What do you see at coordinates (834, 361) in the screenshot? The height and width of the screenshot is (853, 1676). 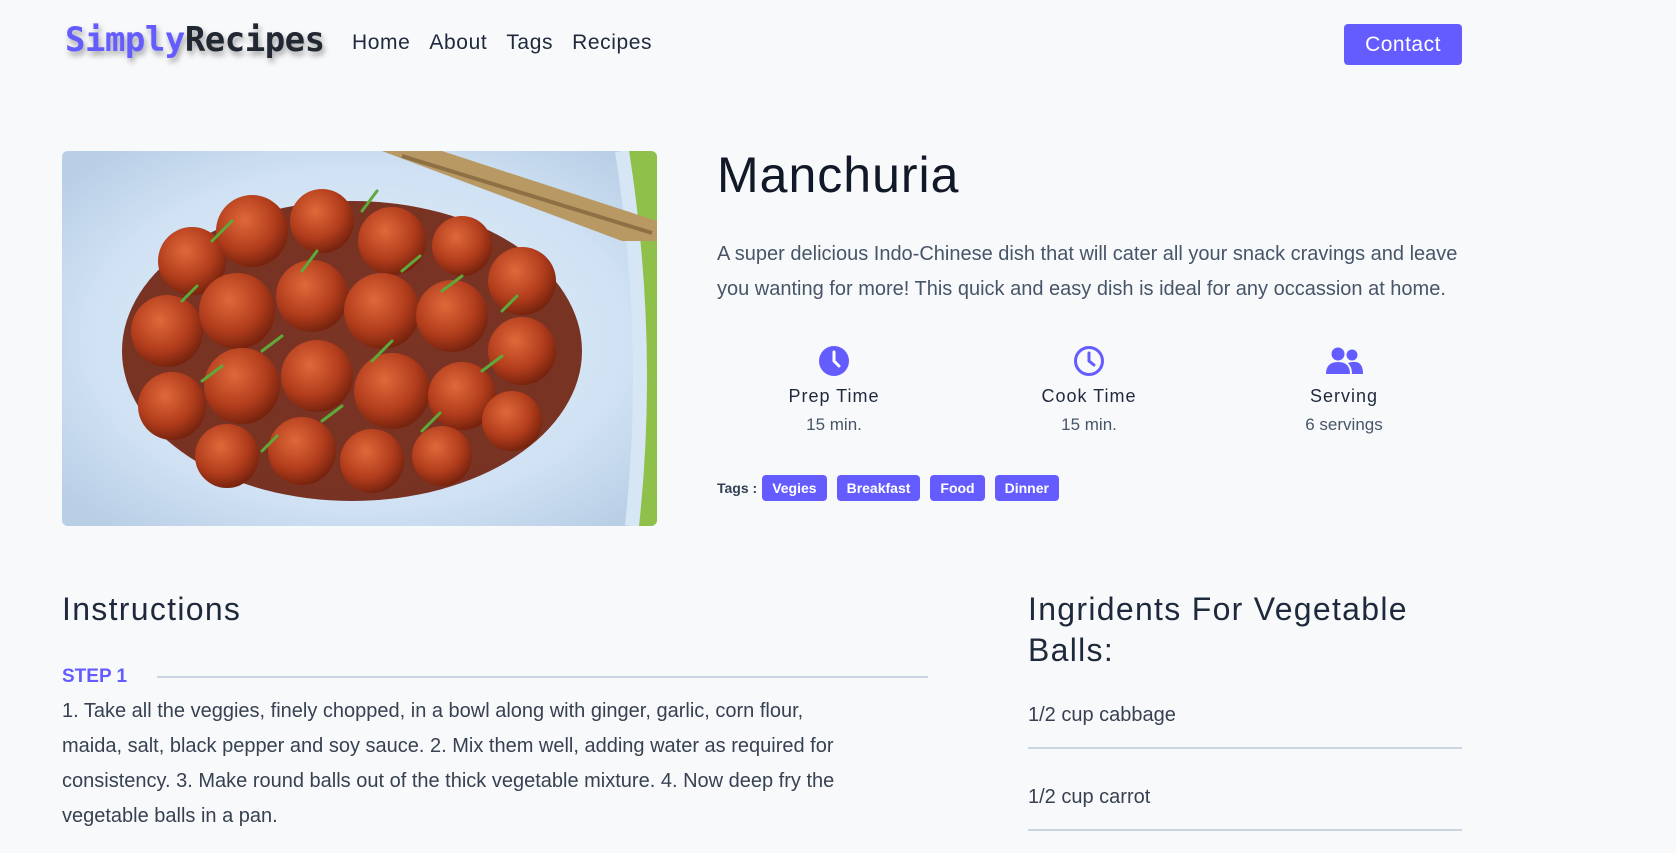 I see `clock-solid-icon` at bounding box center [834, 361].